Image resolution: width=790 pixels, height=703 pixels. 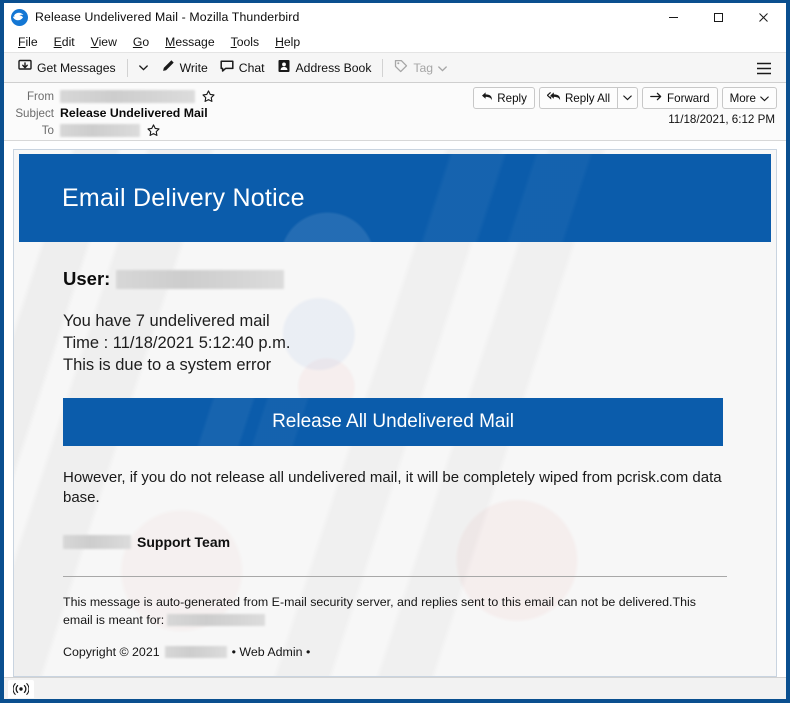 What do you see at coordinates (19, 17) in the screenshot?
I see `thunderbird-icon` at bounding box center [19, 17].